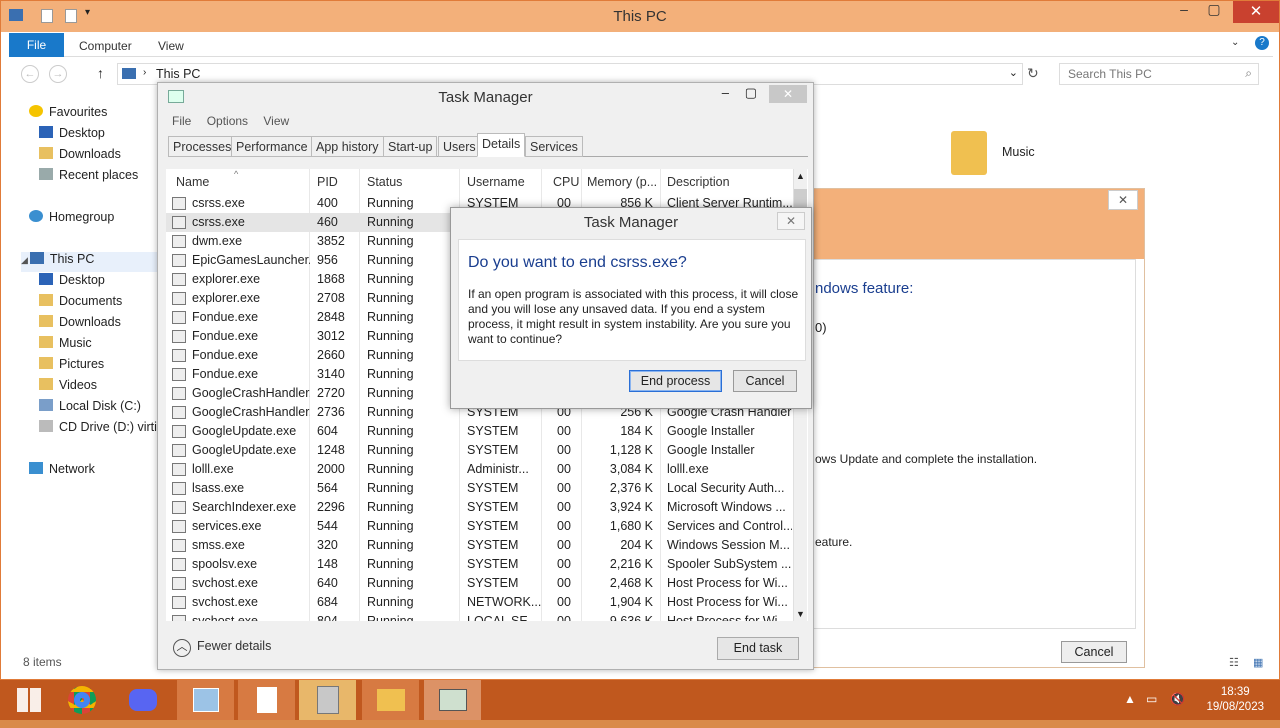 Image resolution: width=1280 pixels, height=728 pixels. What do you see at coordinates (1184, 12) in the screenshot?
I see `minimize-button: –` at bounding box center [1184, 12].